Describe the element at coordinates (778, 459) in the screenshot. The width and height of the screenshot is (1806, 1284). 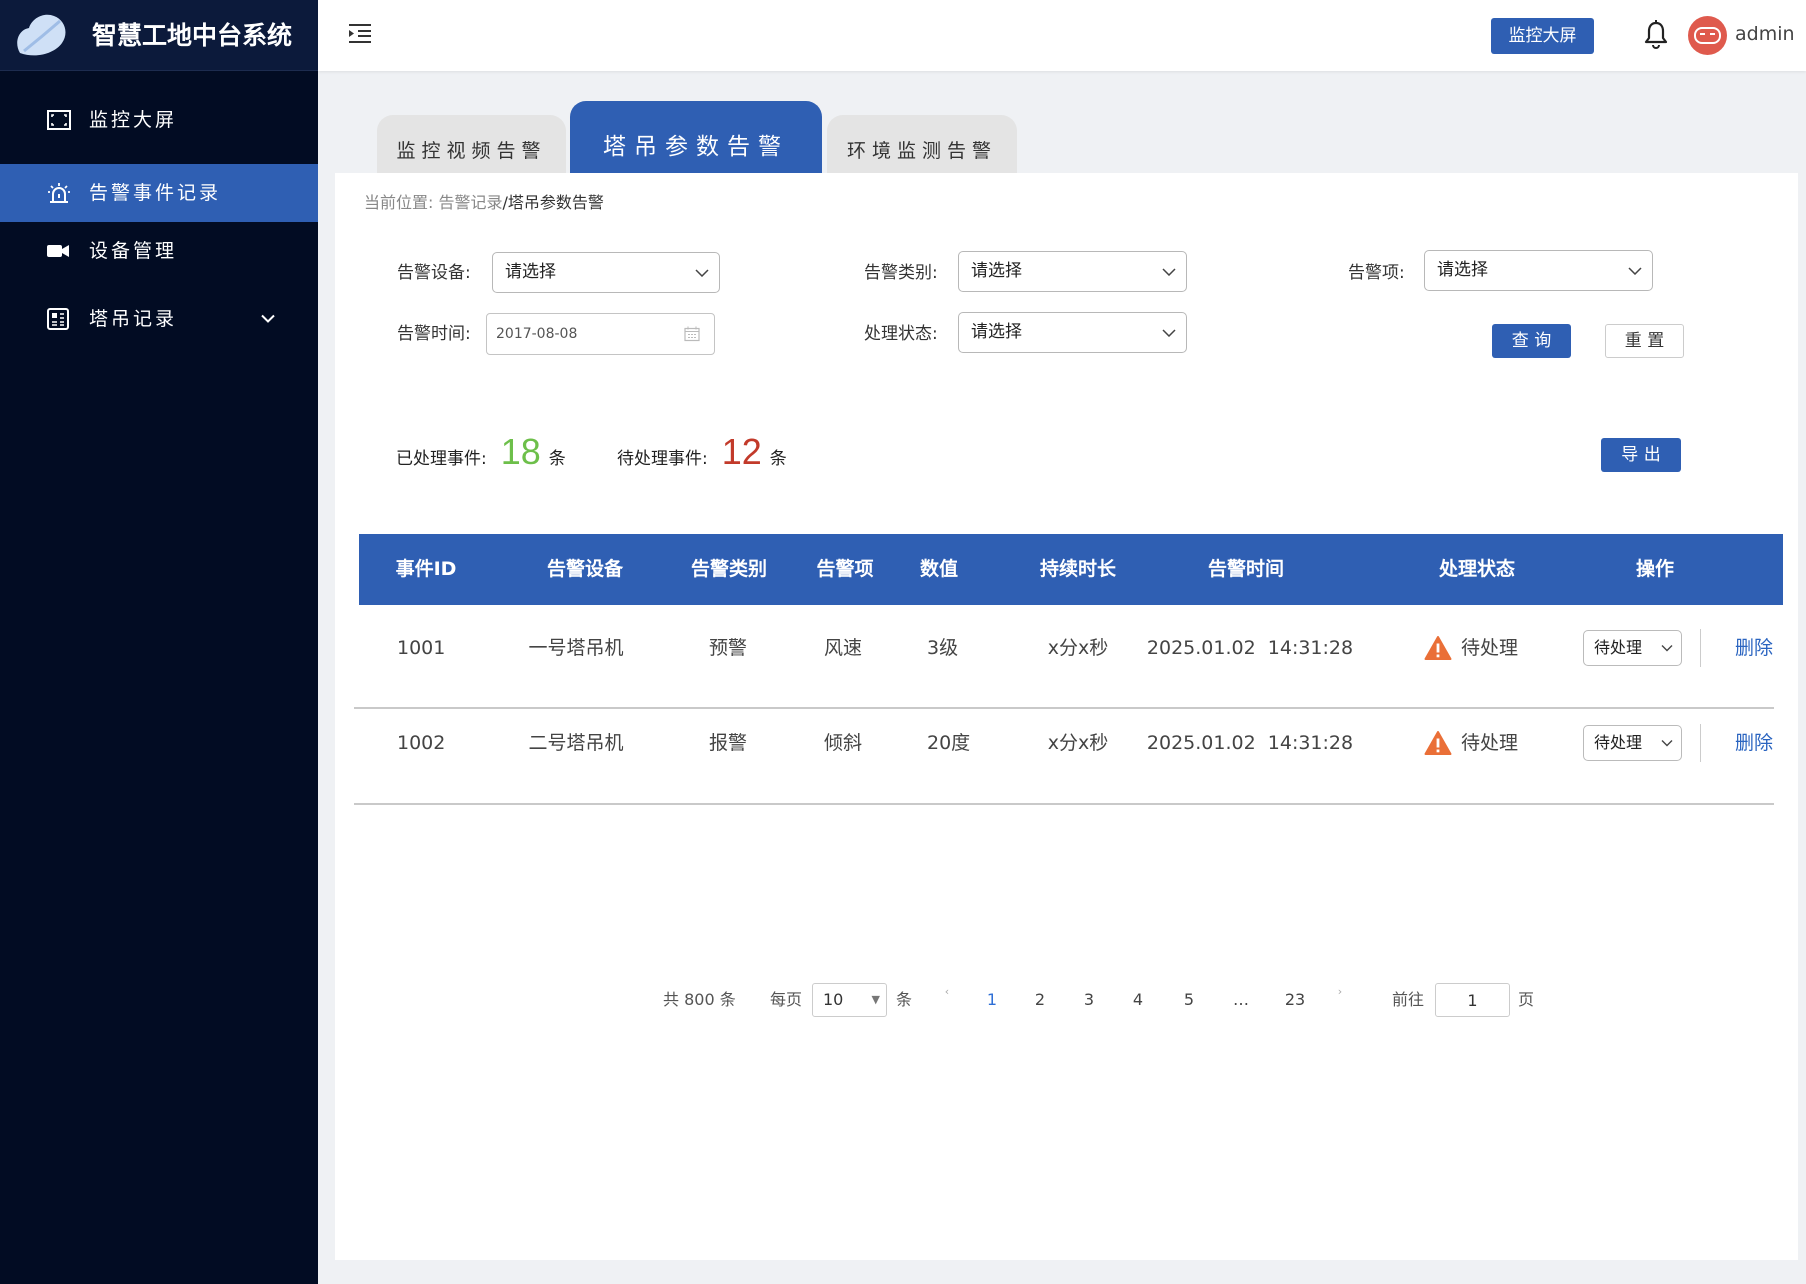
I see `pending-unit: 条` at that location.